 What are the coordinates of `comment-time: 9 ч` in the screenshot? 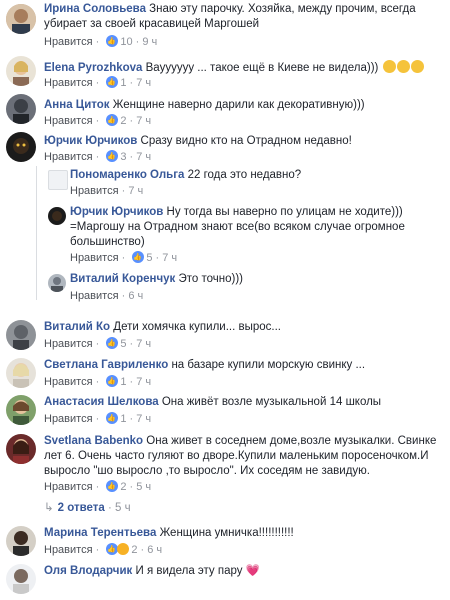 It's located at (149, 42).